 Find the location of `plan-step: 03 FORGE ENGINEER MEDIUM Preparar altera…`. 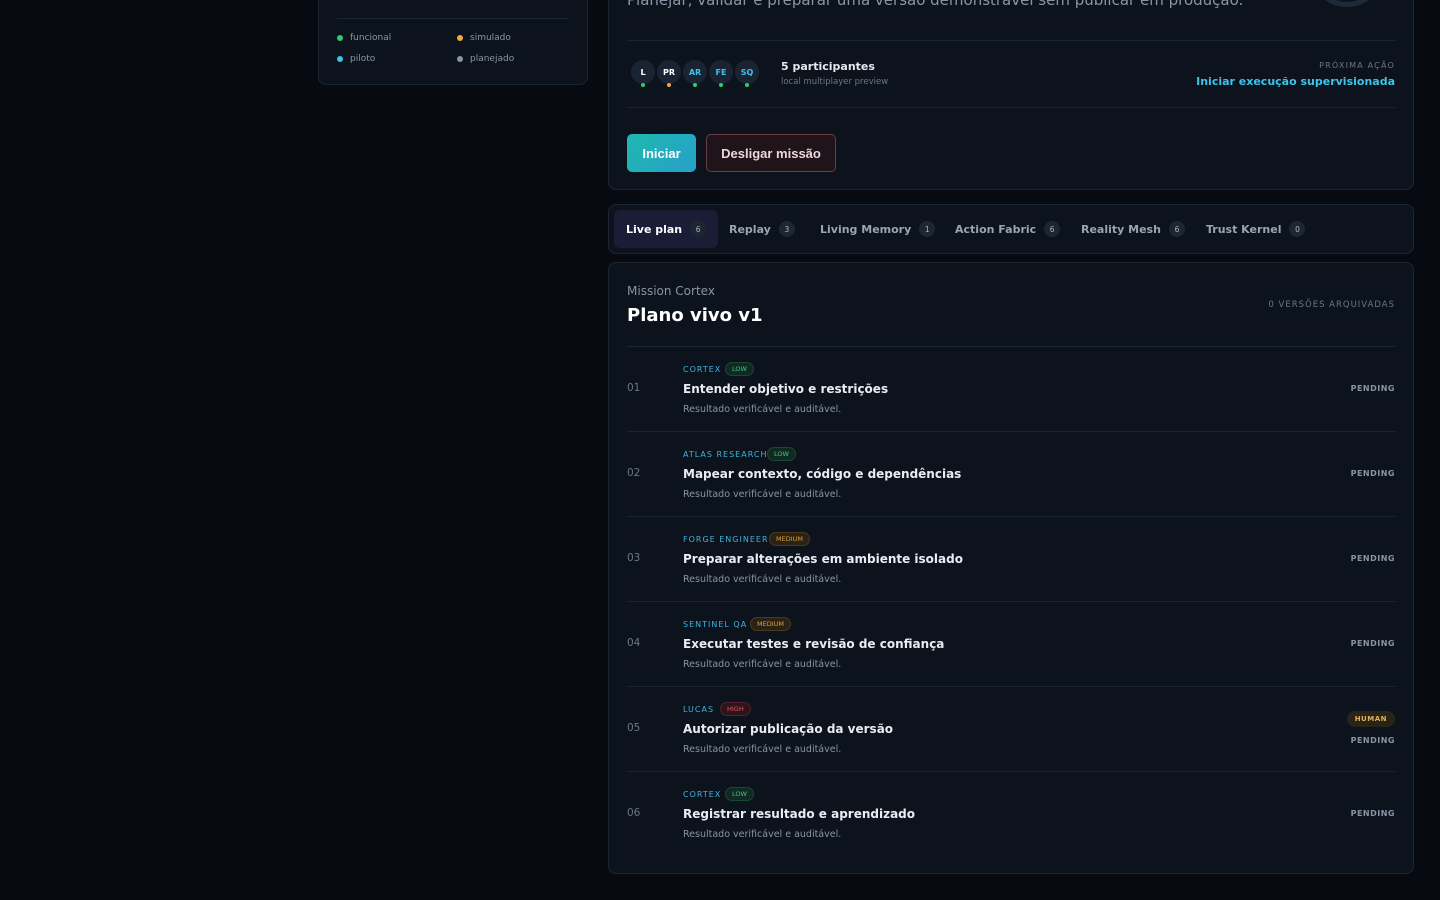

plan-step: 03 FORGE ENGINEER MEDIUM Preparar altera… is located at coordinates (1011, 558).